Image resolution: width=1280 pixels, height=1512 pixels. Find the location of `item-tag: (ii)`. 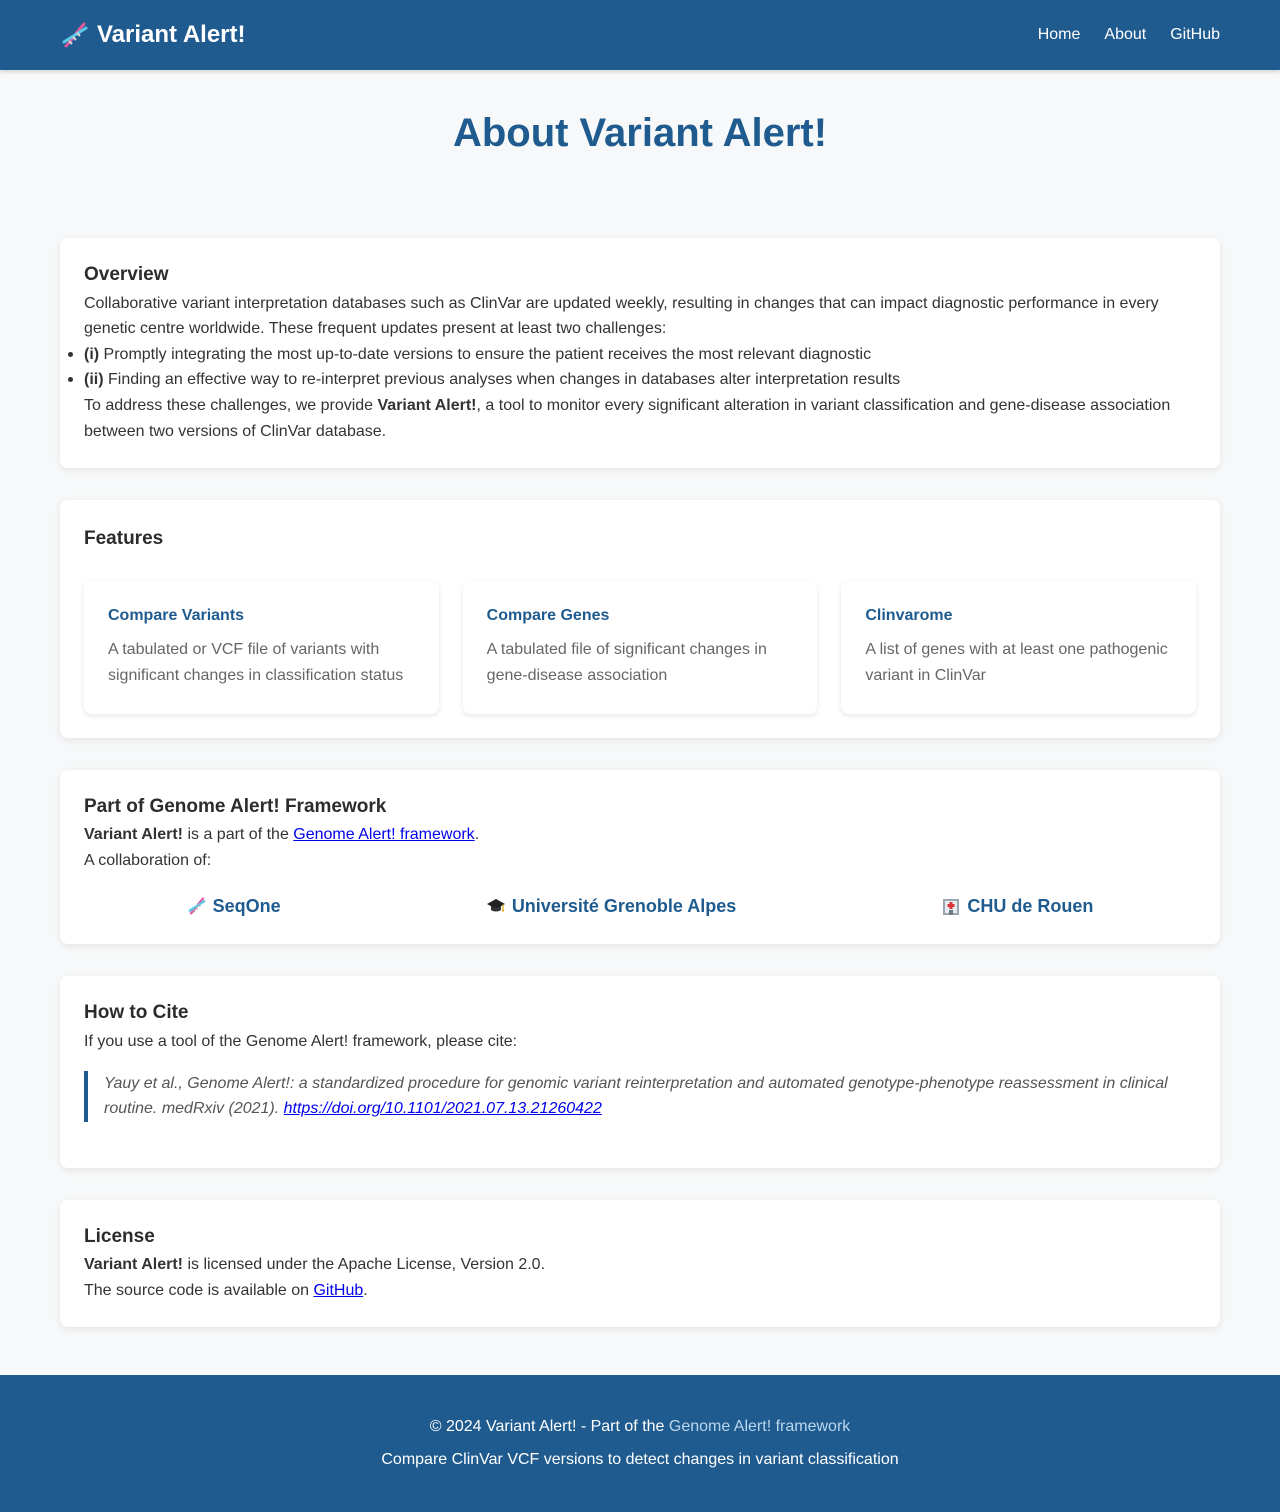

item-tag: (ii) is located at coordinates (94, 380).